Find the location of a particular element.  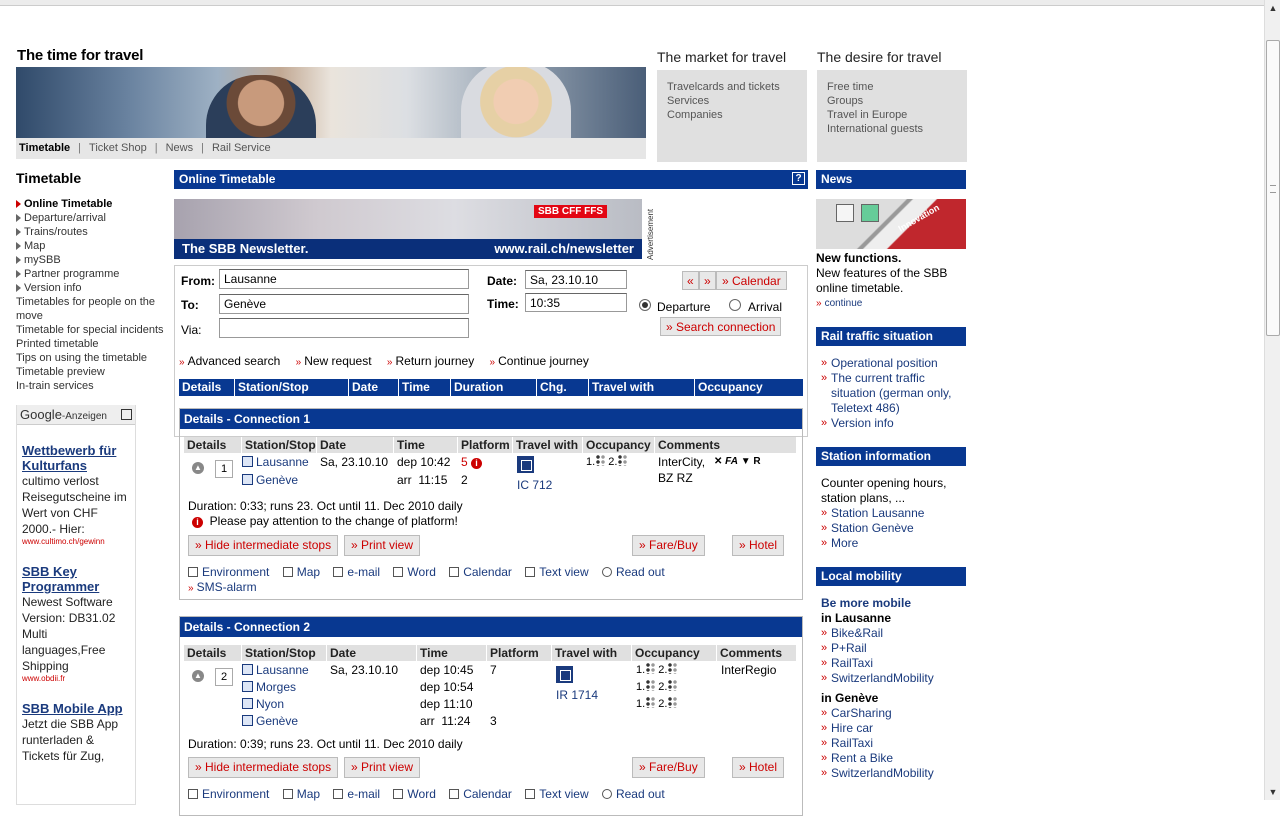

stop-station: Morges is located at coordinates (269, 687).